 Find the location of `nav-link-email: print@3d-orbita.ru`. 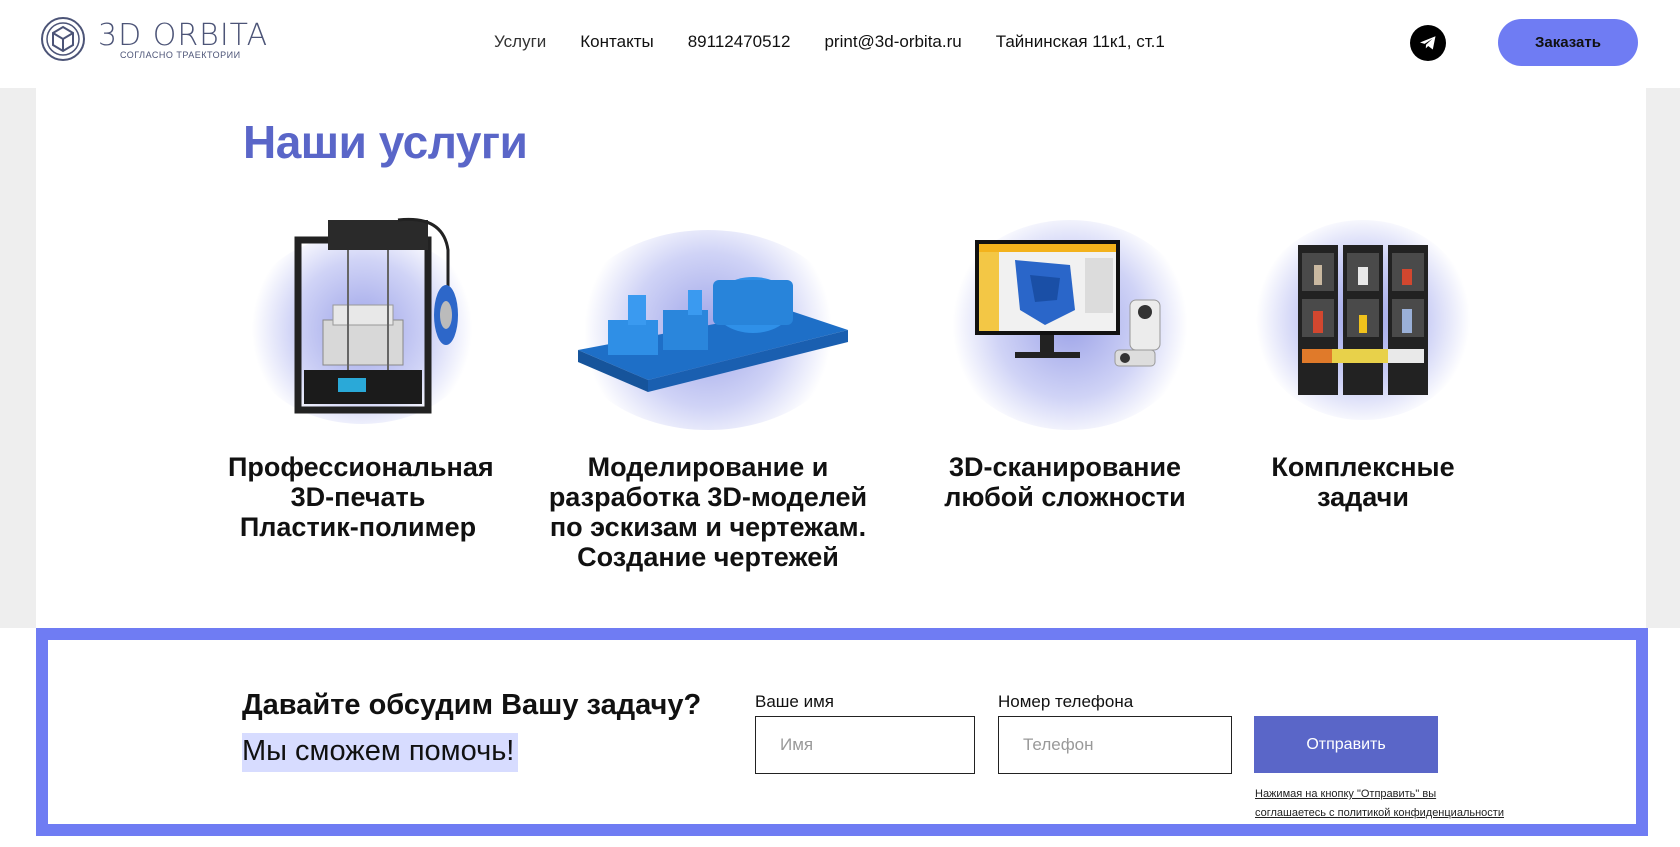

nav-link-email: print@3d-orbita.ru is located at coordinates (892, 42).